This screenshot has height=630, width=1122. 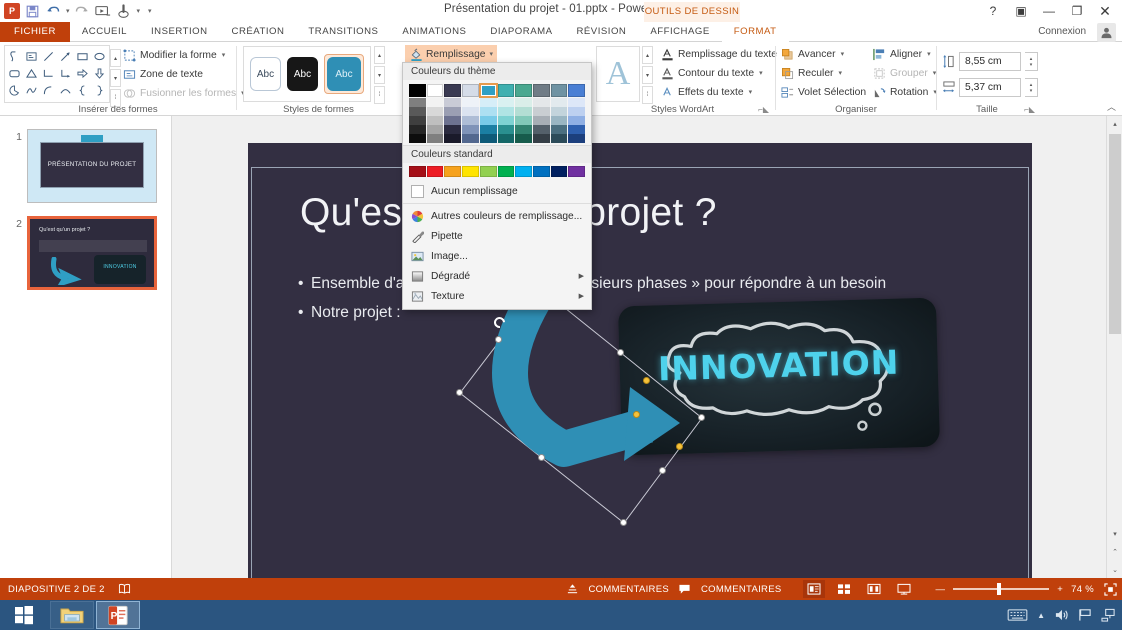 I want to click on shape-arc-icon, so click(x=65, y=90).